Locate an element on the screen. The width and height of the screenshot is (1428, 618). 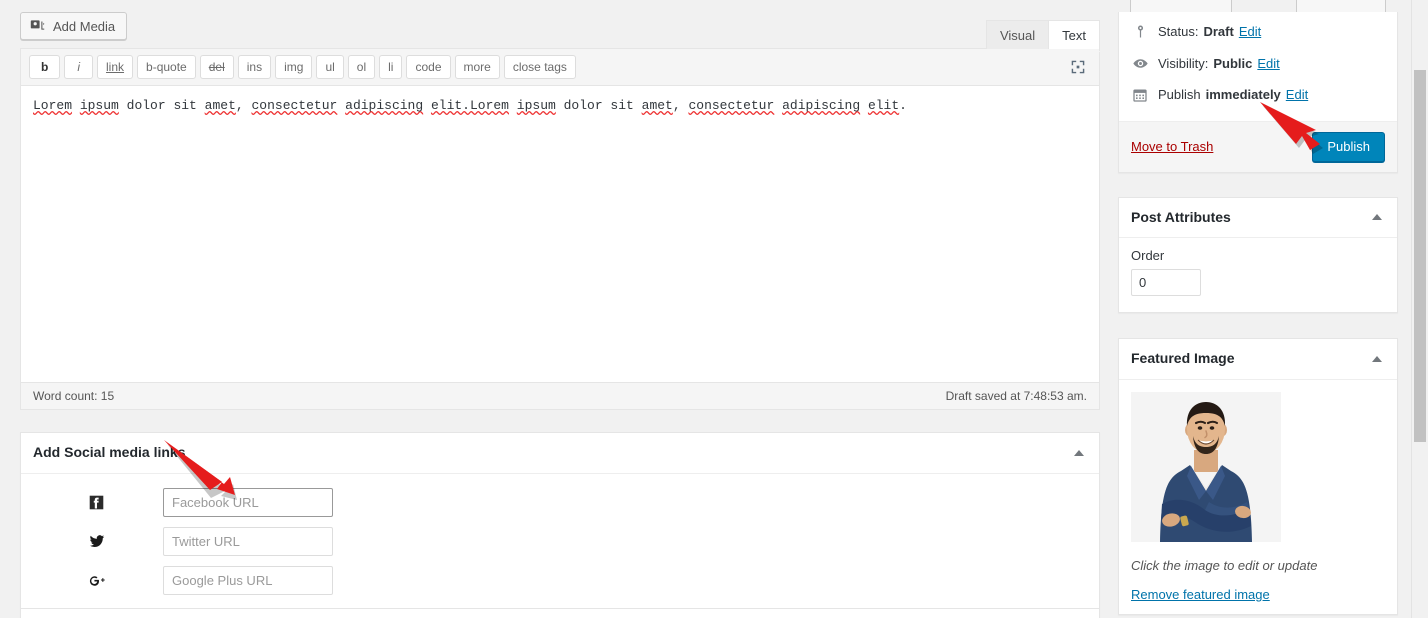
page-scrollbar is located at coordinates (1419, 309).